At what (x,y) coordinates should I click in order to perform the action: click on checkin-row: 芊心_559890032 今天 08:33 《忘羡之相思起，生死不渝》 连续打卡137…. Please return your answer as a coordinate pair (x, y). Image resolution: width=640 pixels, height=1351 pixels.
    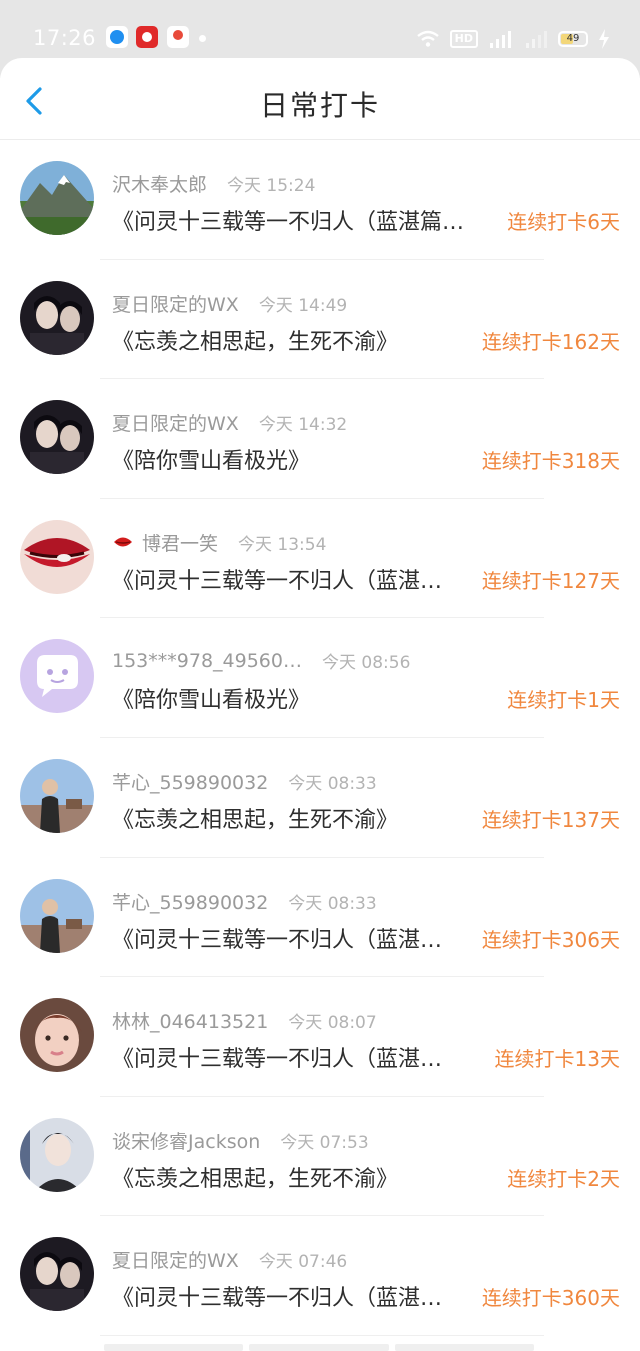
    Looking at the image, I should click on (320, 798).